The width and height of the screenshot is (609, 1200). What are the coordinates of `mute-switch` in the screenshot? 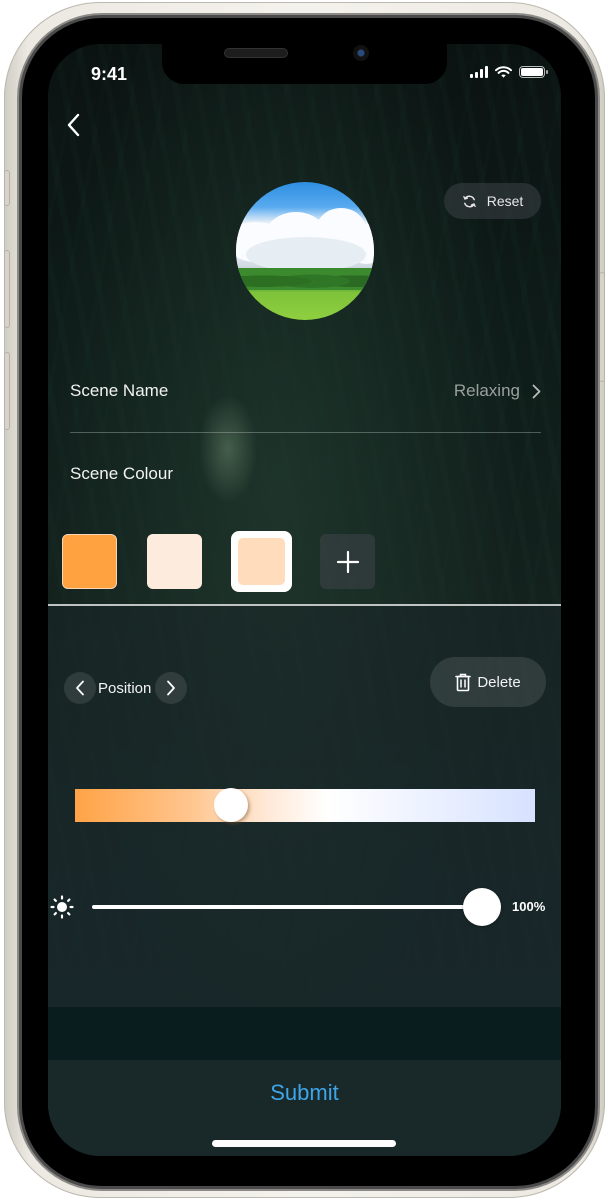 It's located at (7, 188).